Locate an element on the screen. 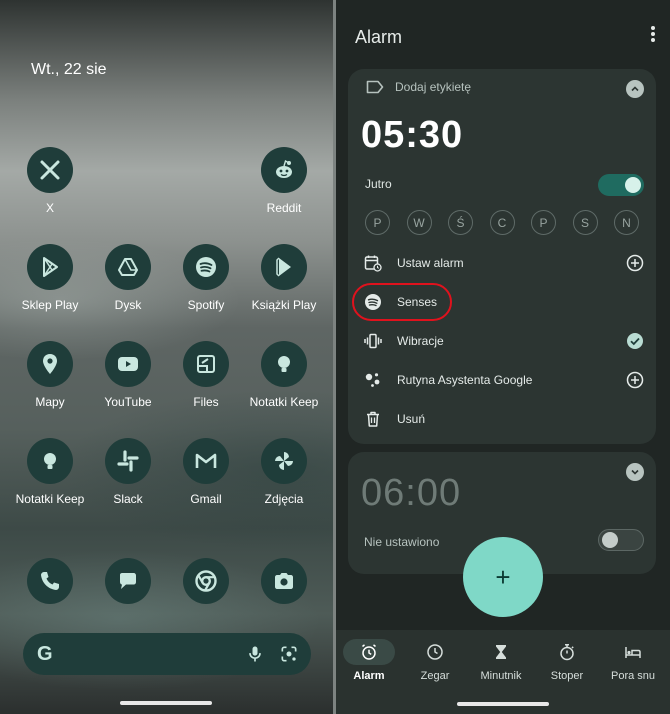 The height and width of the screenshot is (714, 670). app-slack: Slack is located at coordinates (128, 472).